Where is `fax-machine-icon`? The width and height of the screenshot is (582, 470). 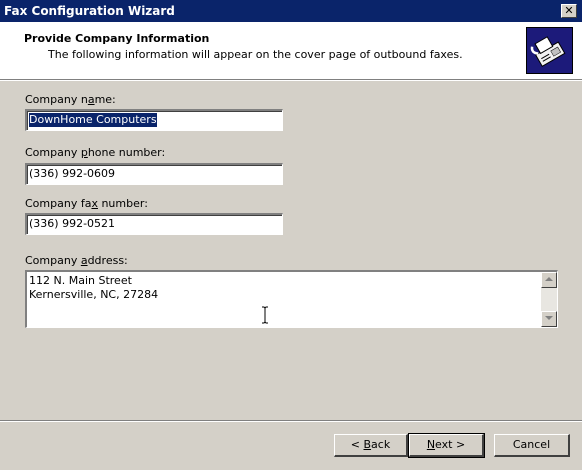
fax-machine-icon is located at coordinates (549, 50).